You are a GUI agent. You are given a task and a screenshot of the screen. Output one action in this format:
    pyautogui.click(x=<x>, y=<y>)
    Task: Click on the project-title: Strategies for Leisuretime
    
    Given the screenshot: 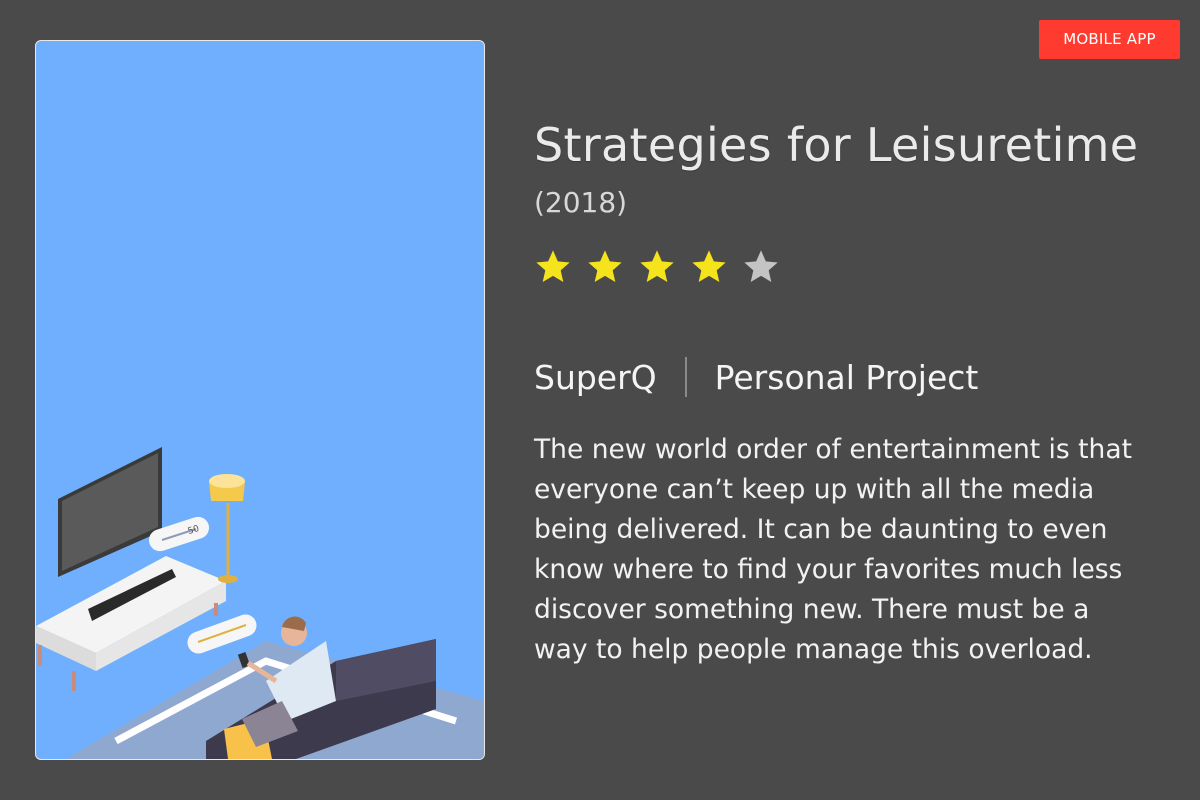 What is the action you would take?
    pyautogui.click(x=836, y=145)
    